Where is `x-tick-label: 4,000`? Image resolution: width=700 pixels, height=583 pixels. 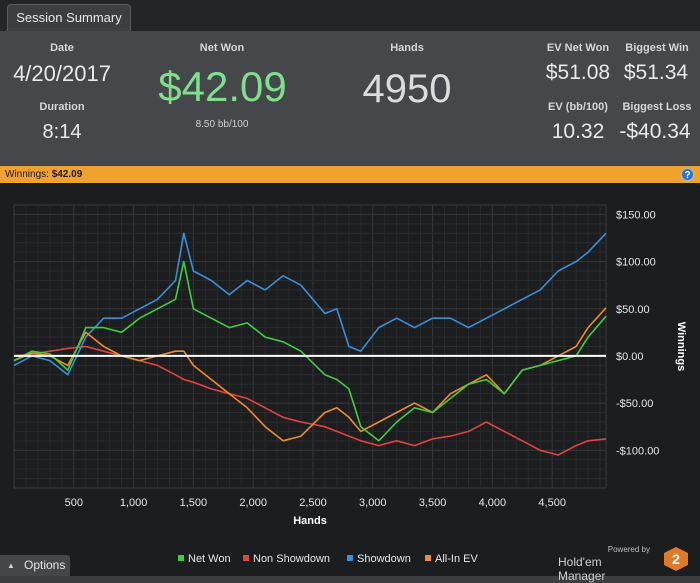
x-tick-label: 4,000 is located at coordinates (493, 503).